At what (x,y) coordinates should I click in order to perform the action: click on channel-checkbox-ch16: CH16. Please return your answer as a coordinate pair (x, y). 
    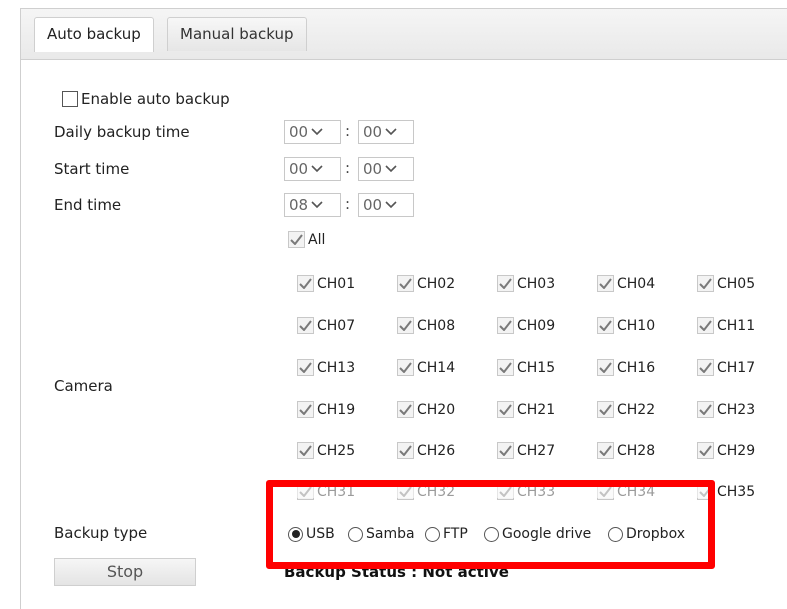
    Looking at the image, I should click on (626, 367).